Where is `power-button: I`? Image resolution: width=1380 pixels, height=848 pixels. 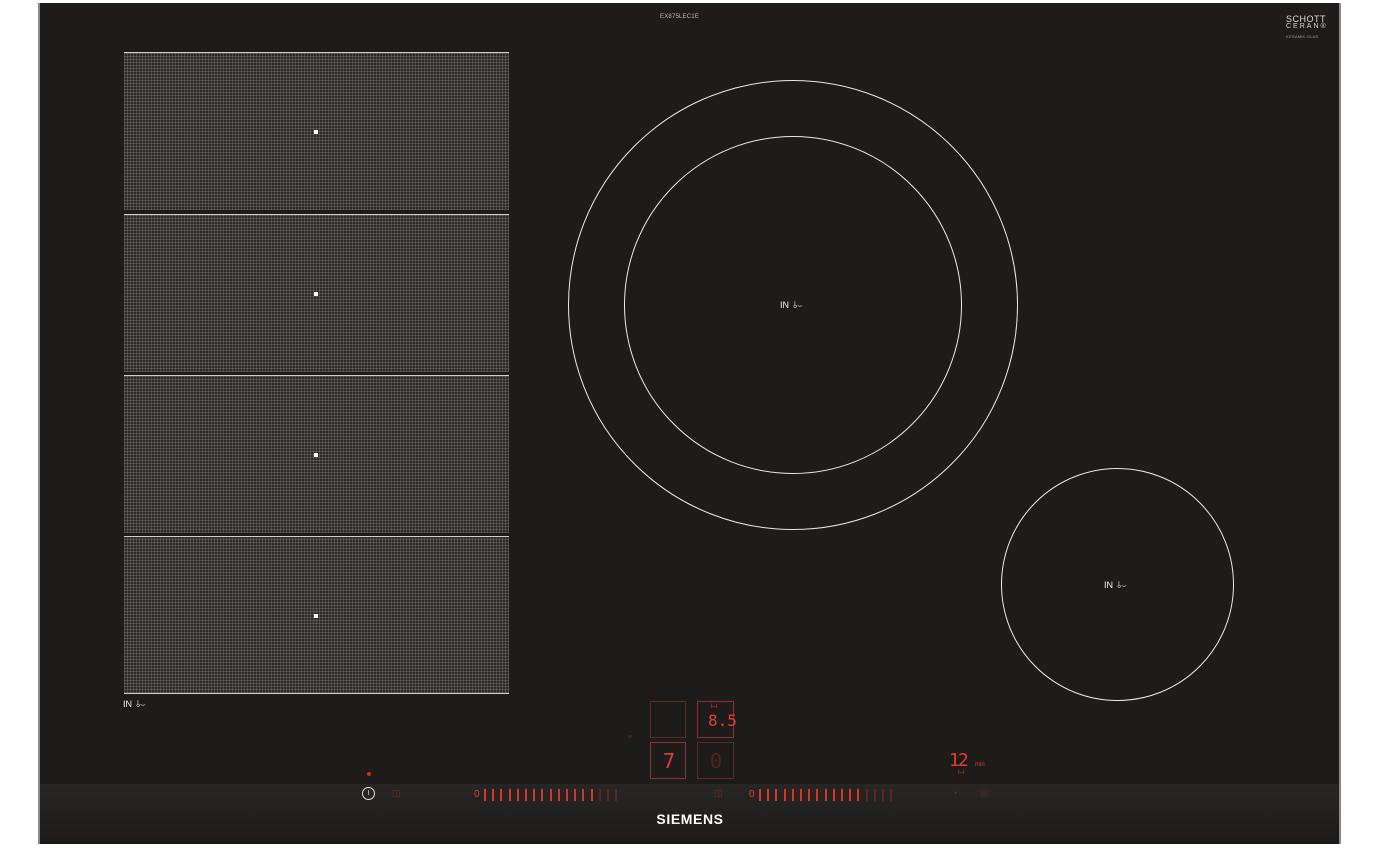
power-button: I is located at coordinates (368, 793).